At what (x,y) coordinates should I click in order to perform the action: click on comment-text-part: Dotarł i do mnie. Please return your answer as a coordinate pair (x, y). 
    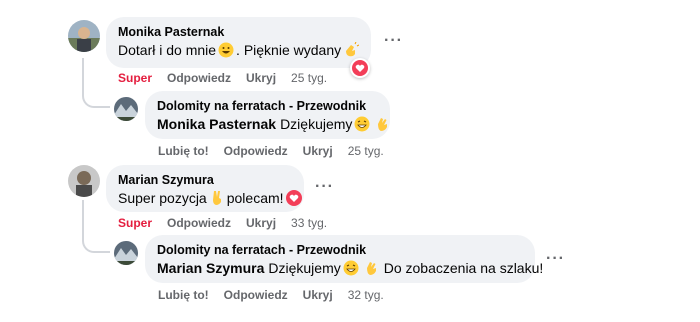
    Looking at the image, I should click on (167, 50).